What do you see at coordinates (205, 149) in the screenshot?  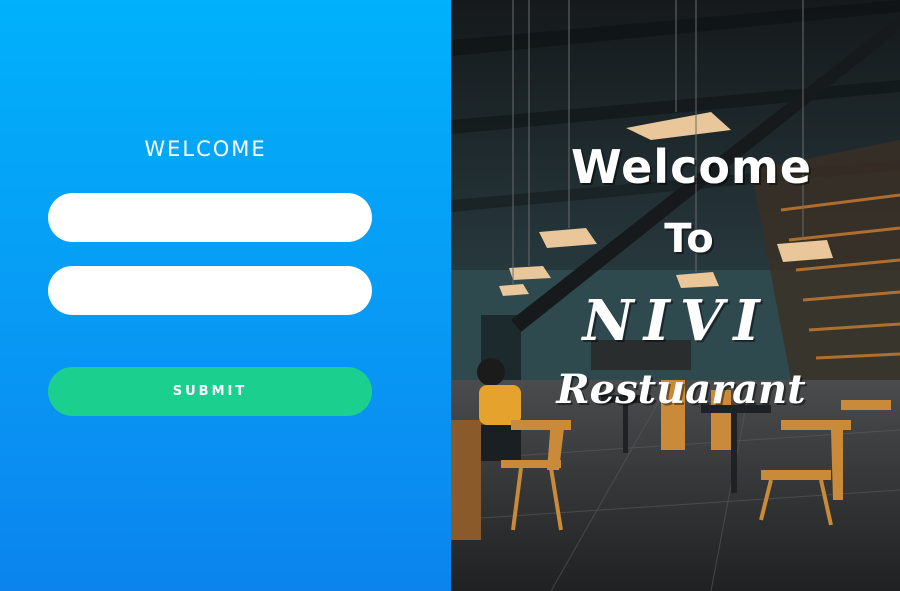 I see `login-title: WELCOME` at bounding box center [205, 149].